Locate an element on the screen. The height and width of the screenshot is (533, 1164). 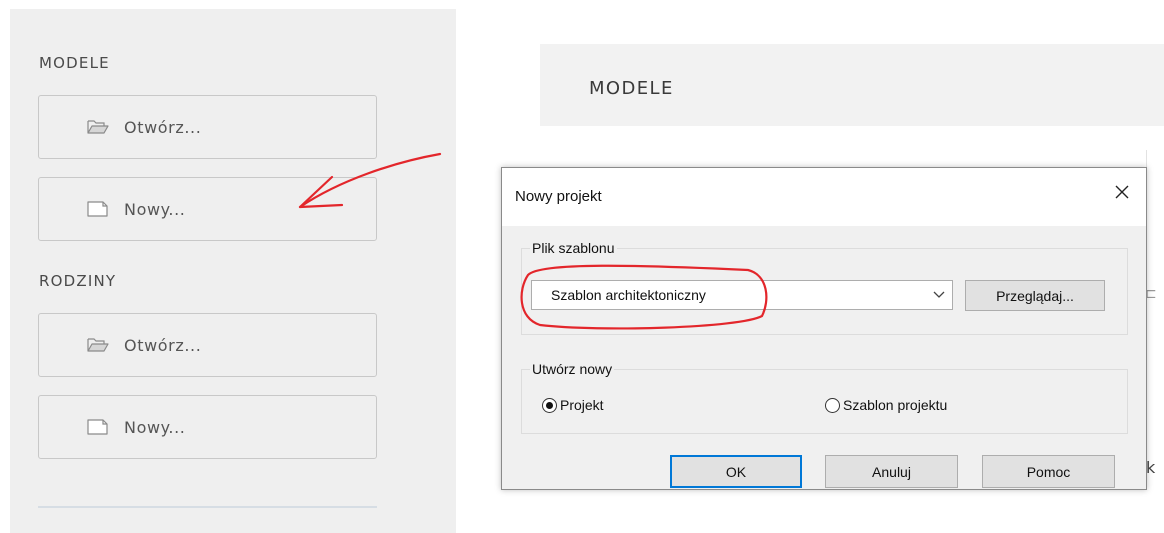
right-models-header: MODELE is located at coordinates (852, 85).